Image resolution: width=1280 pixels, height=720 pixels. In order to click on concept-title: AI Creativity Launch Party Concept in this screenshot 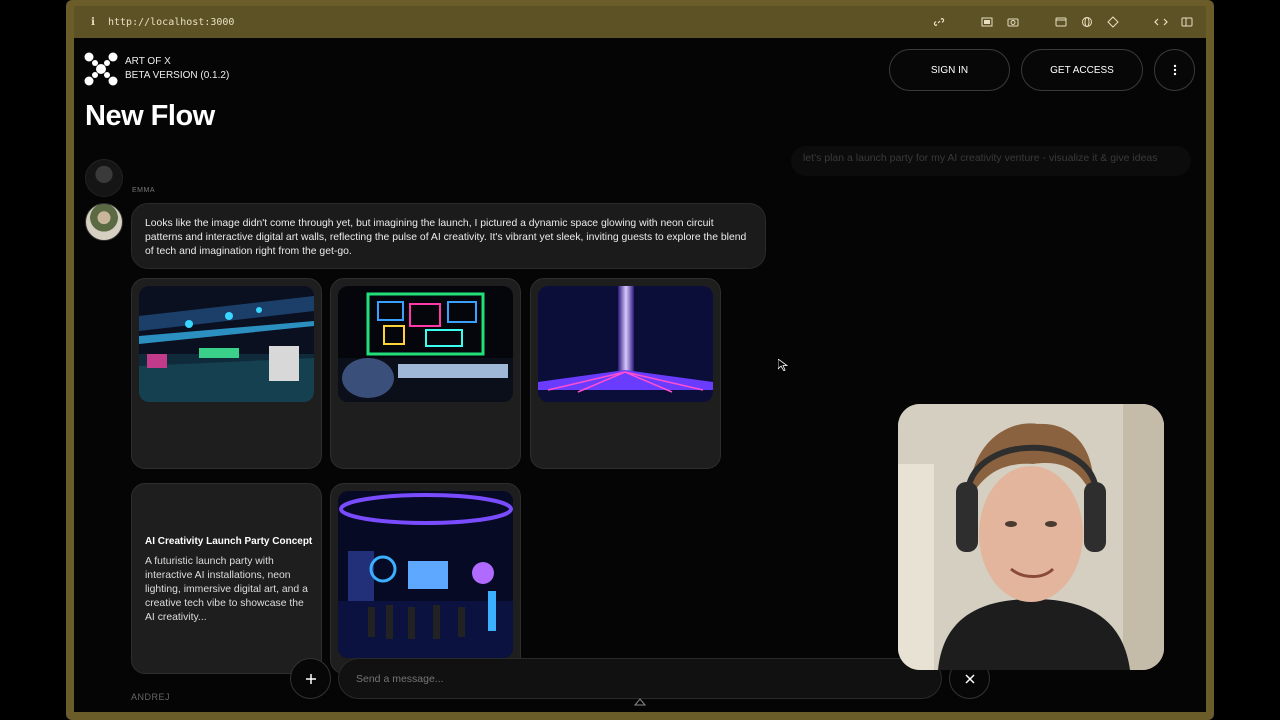, I will do `click(229, 541)`.